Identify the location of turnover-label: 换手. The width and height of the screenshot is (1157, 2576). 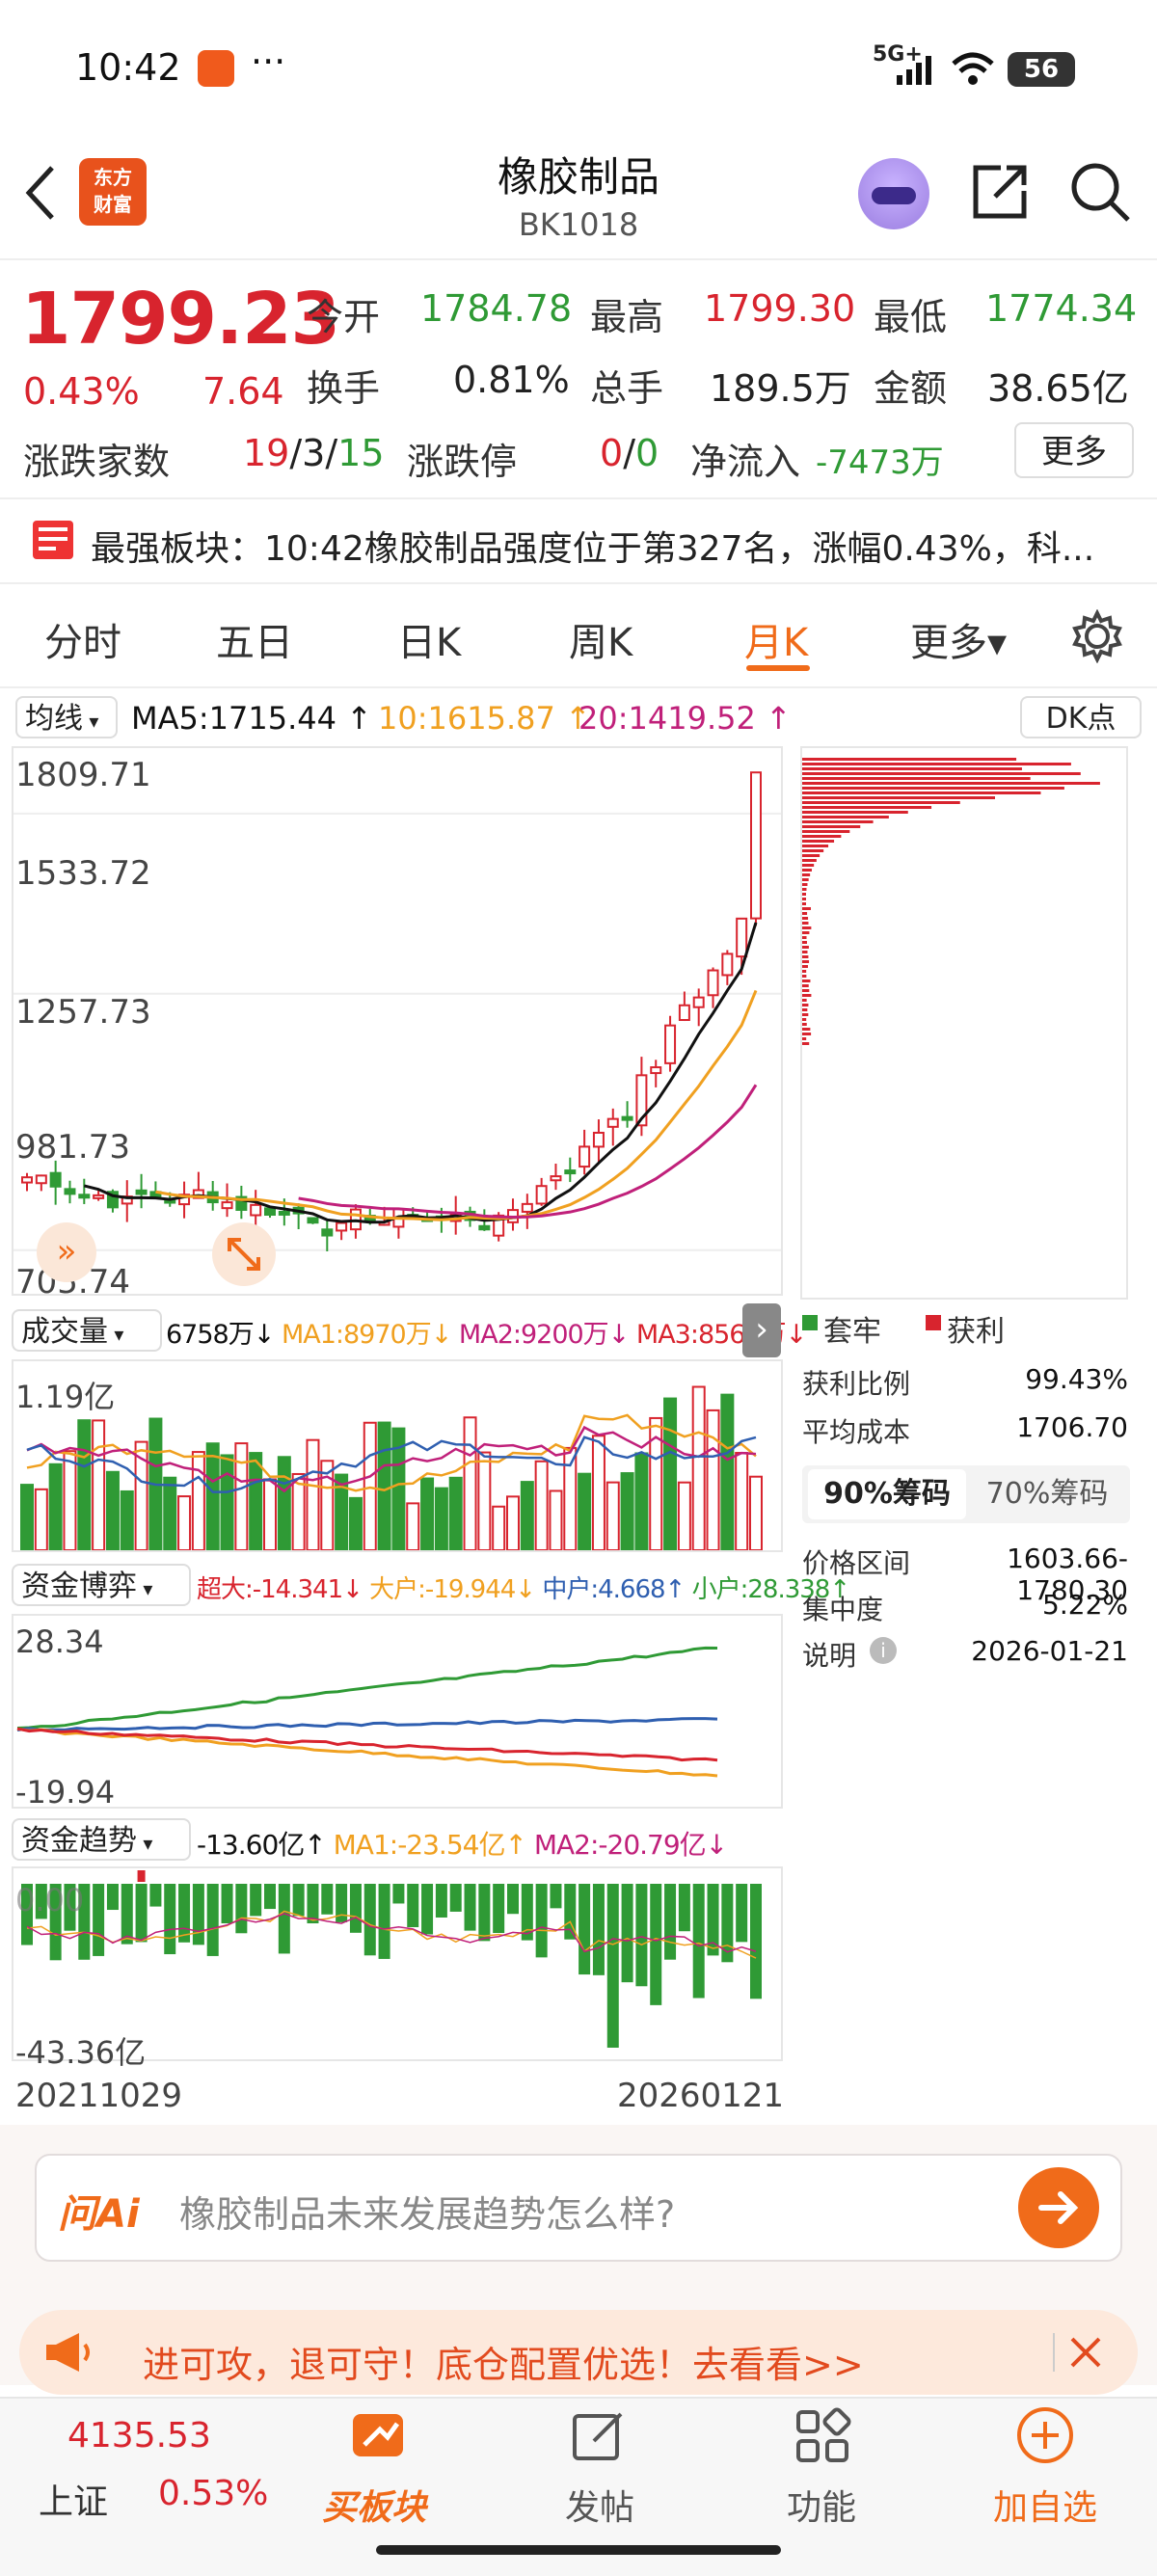
(344, 389).